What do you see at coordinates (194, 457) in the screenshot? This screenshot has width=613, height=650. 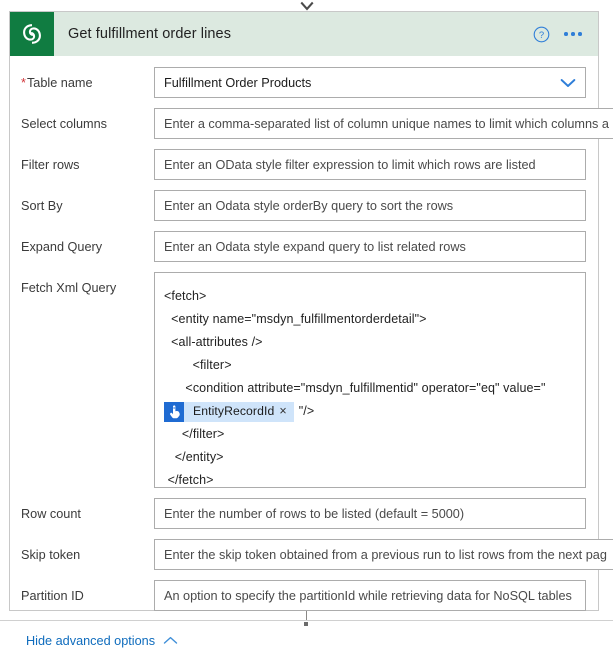 I see `code-line: </entity>` at bounding box center [194, 457].